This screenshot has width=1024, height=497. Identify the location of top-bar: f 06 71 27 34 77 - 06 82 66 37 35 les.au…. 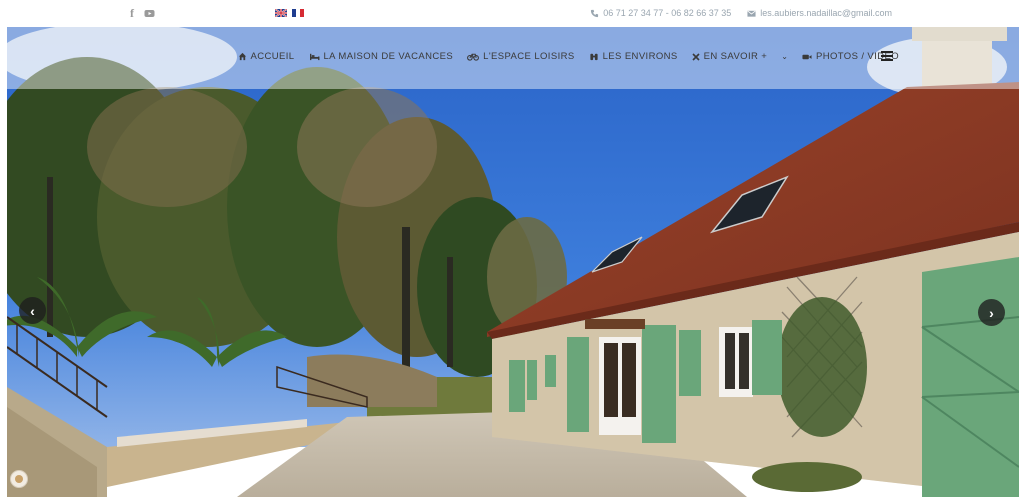
(512, 13).